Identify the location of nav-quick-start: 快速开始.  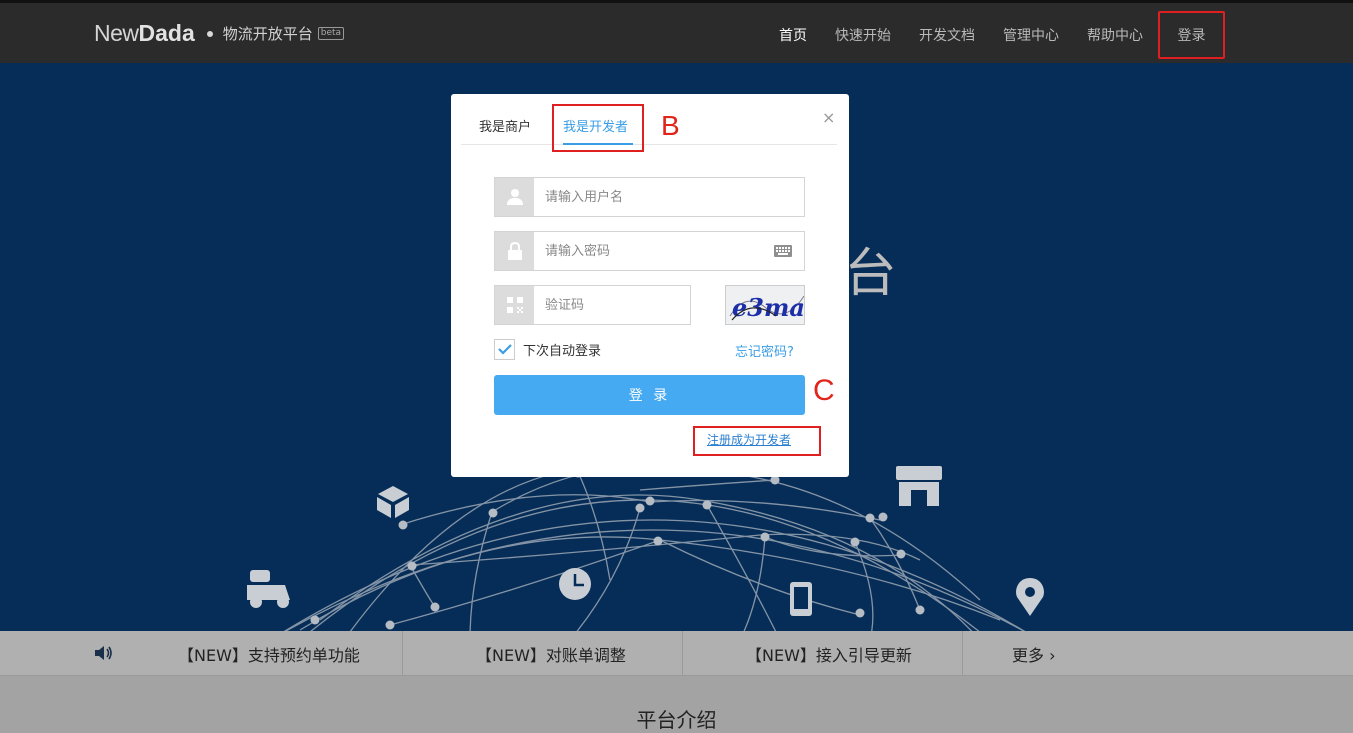
(863, 35).